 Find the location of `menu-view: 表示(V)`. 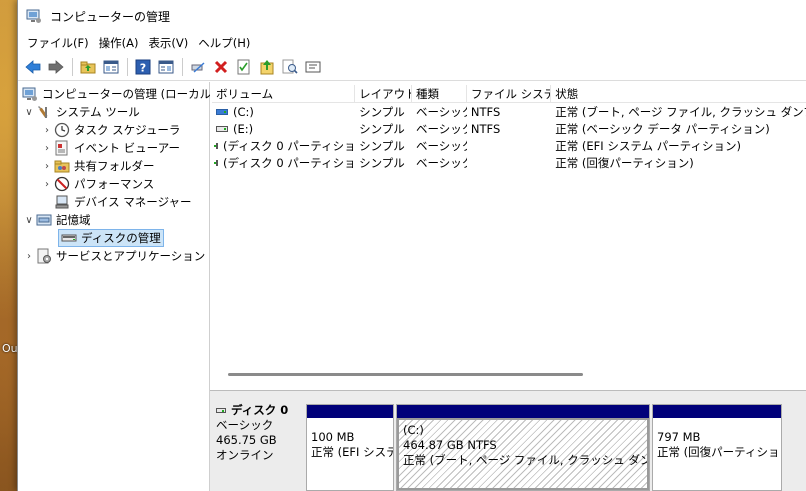

menu-view: 表示(V) is located at coordinates (168, 43).